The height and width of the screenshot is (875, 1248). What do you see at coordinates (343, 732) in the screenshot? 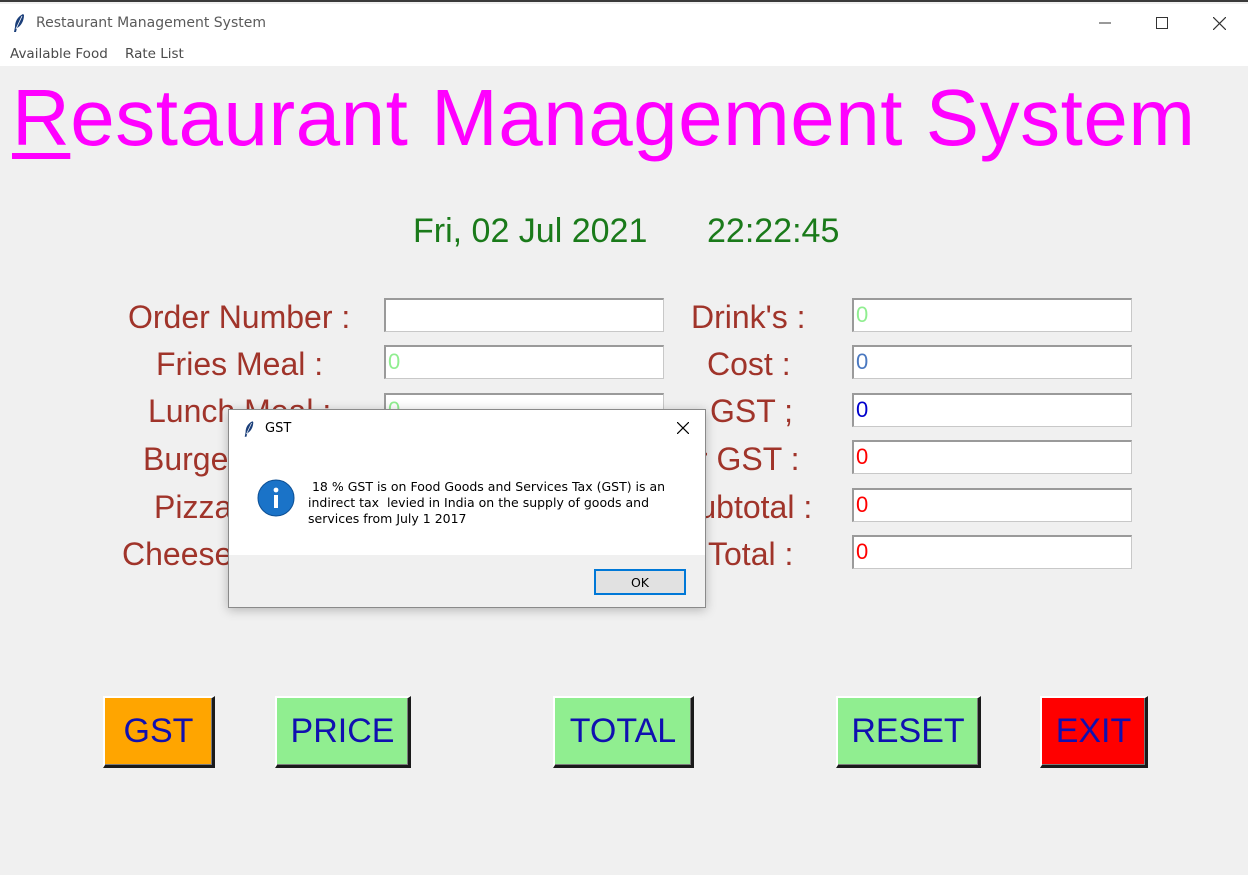
I see `price-button: PRICE` at bounding box center [343, 732].